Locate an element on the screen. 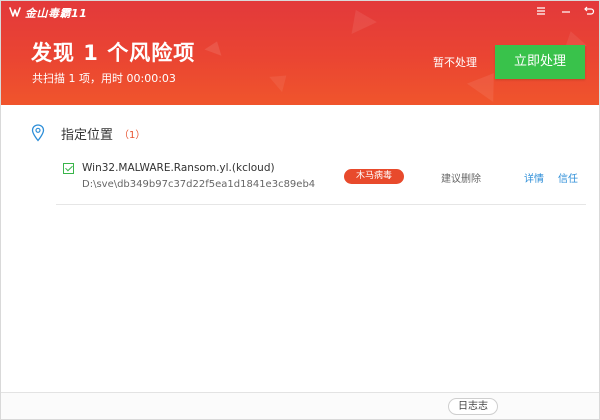  app-name: 金山毒霸11 is located at coordinates (56, 13).